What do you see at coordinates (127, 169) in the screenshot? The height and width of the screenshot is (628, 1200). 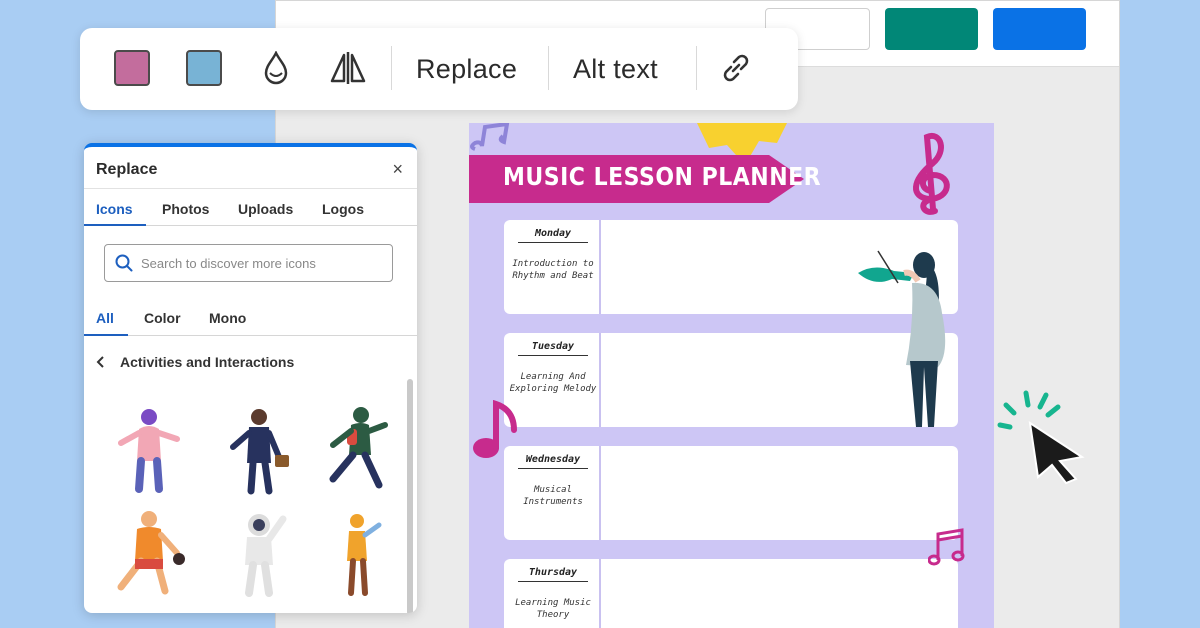 I see `panel-title: Replace` at bounding box center [127, 169].